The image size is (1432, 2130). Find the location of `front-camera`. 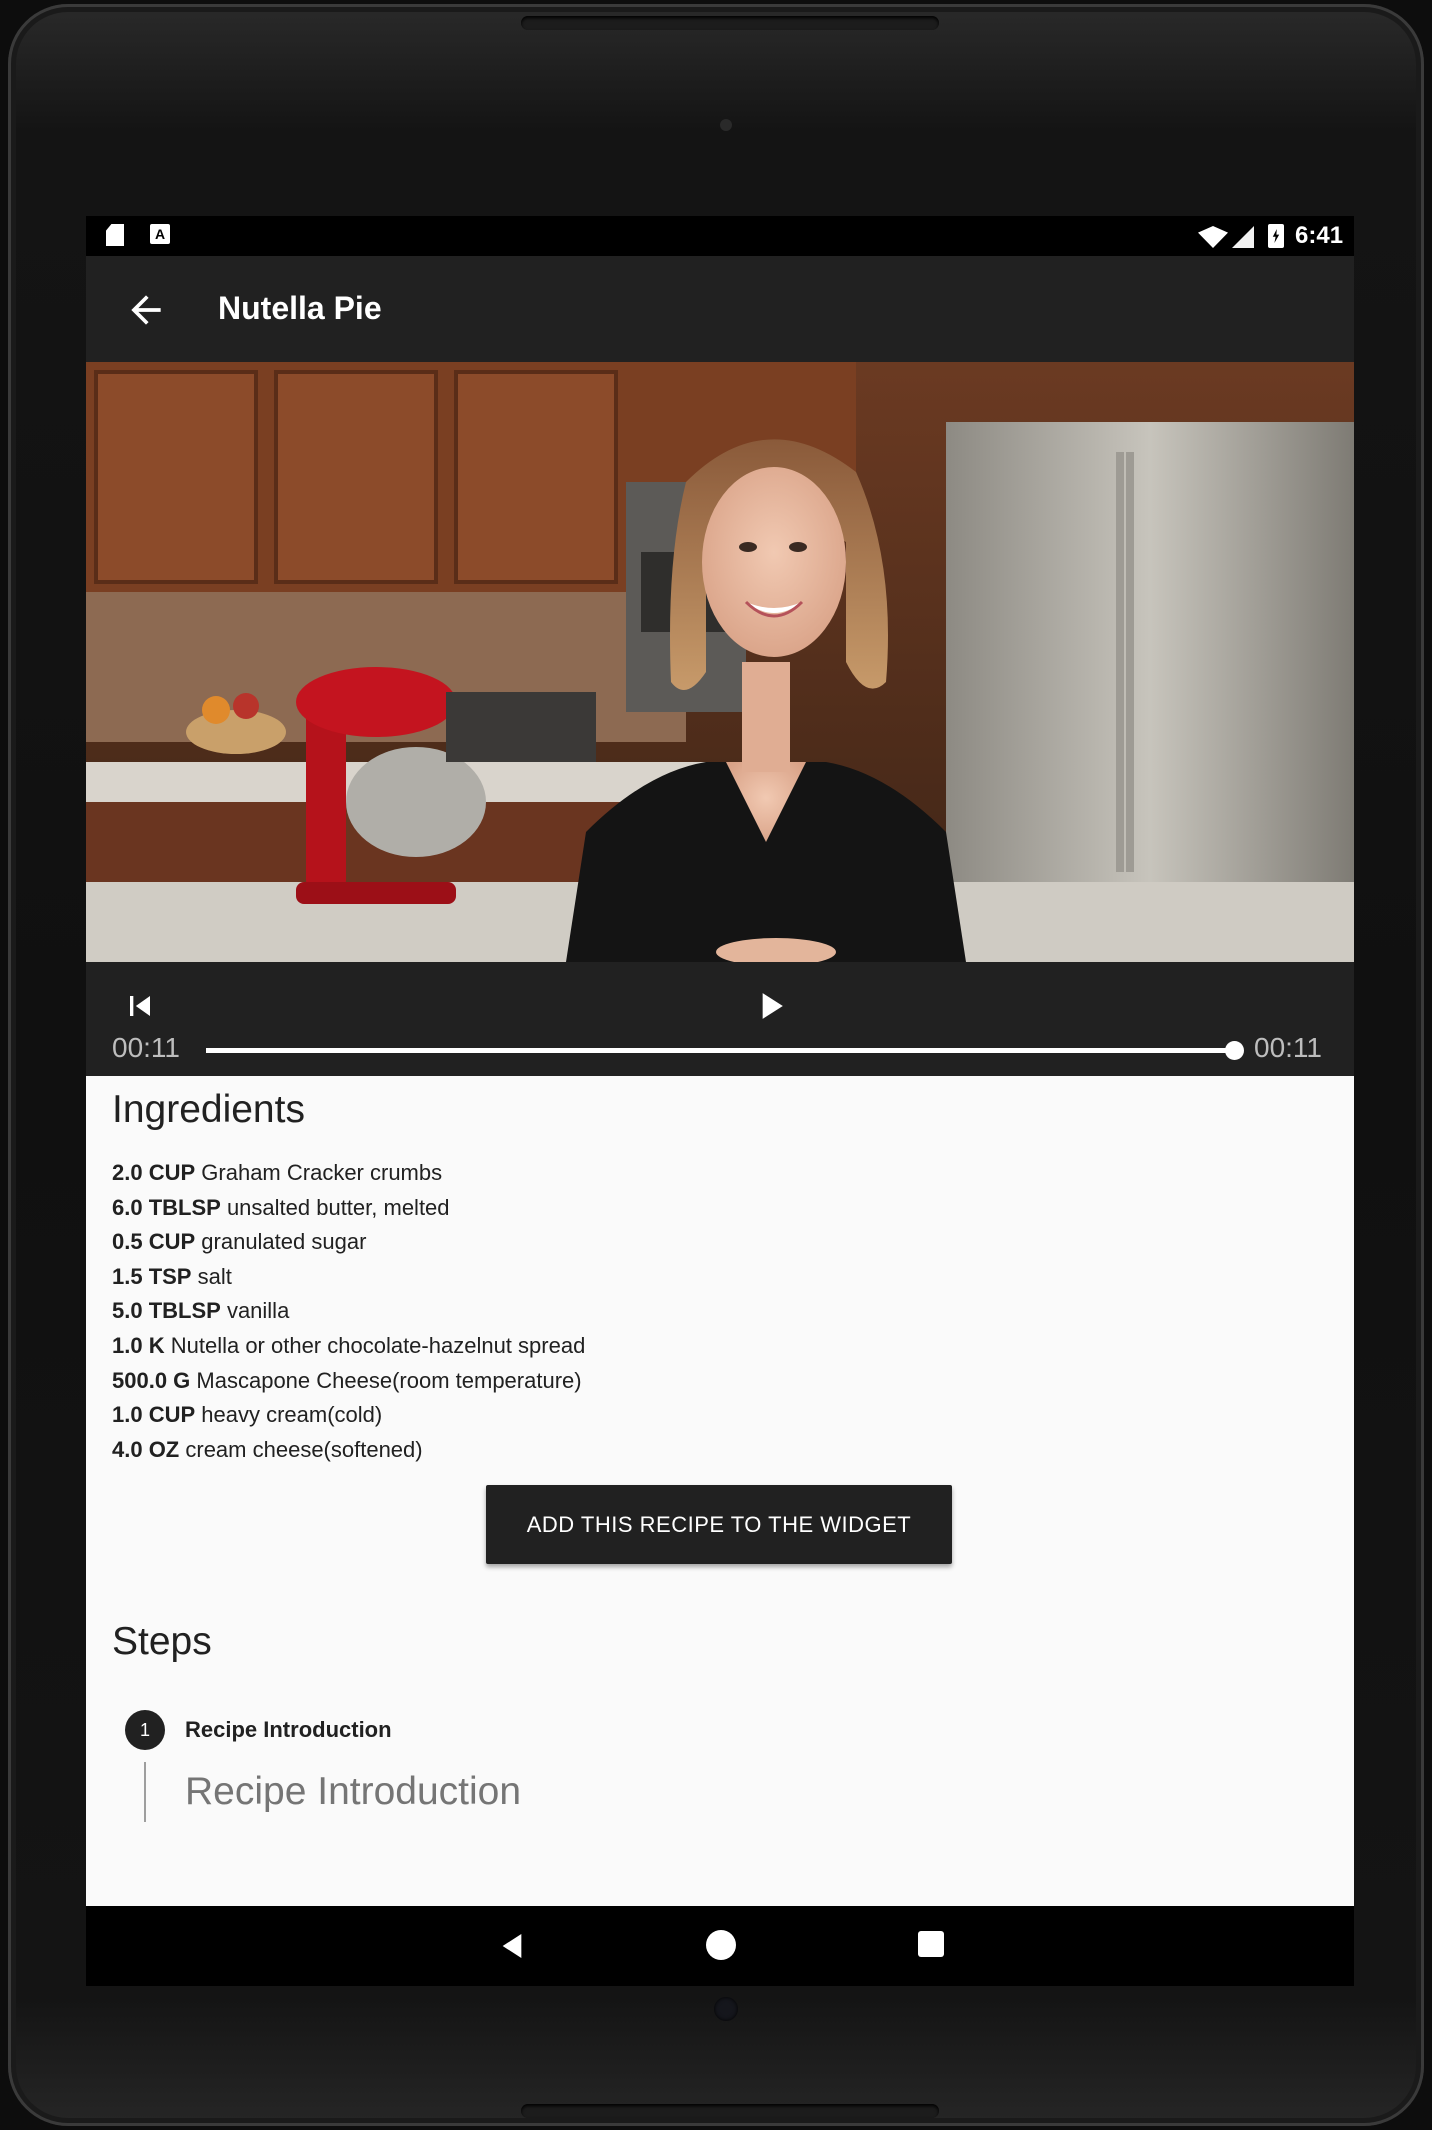

front-camera is located at coordinates (726, 125).